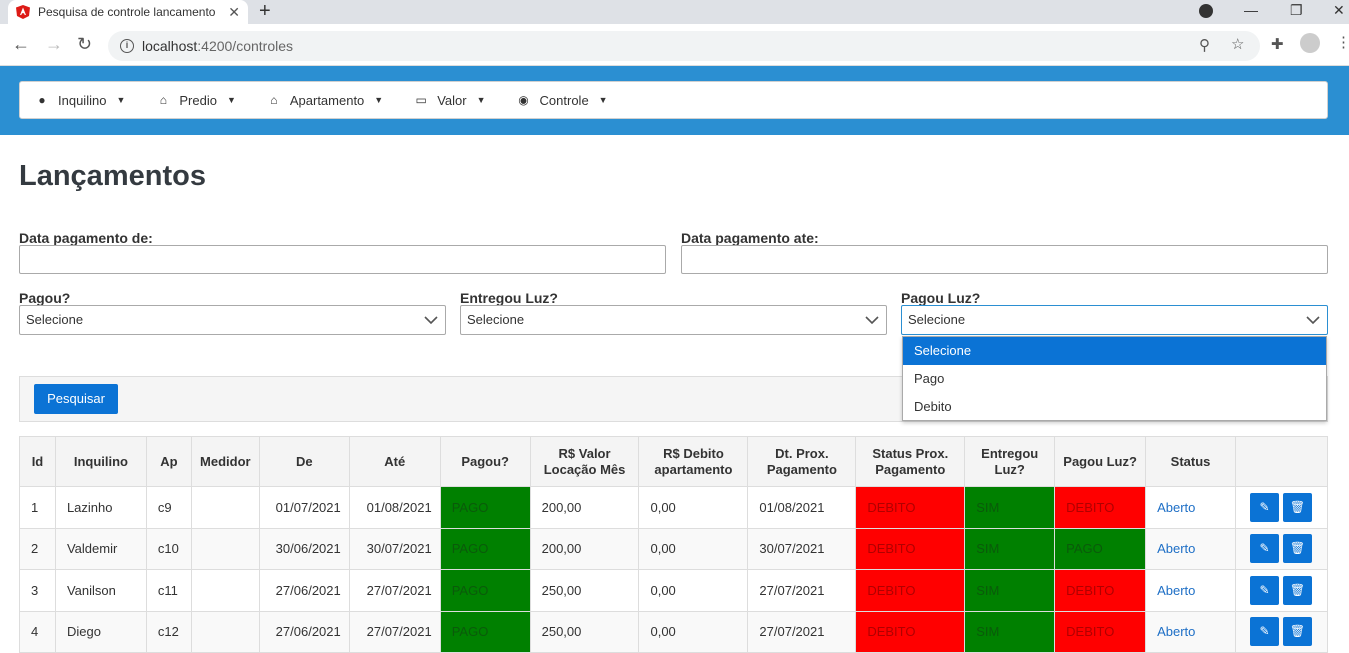 The height and width of the screenshot is (653, 1349). What do you see at coordinates (910, 461) in the screenshot?
I see `col-status-prox: Status Prox. Pagamento` at bounding box center [910, 461].